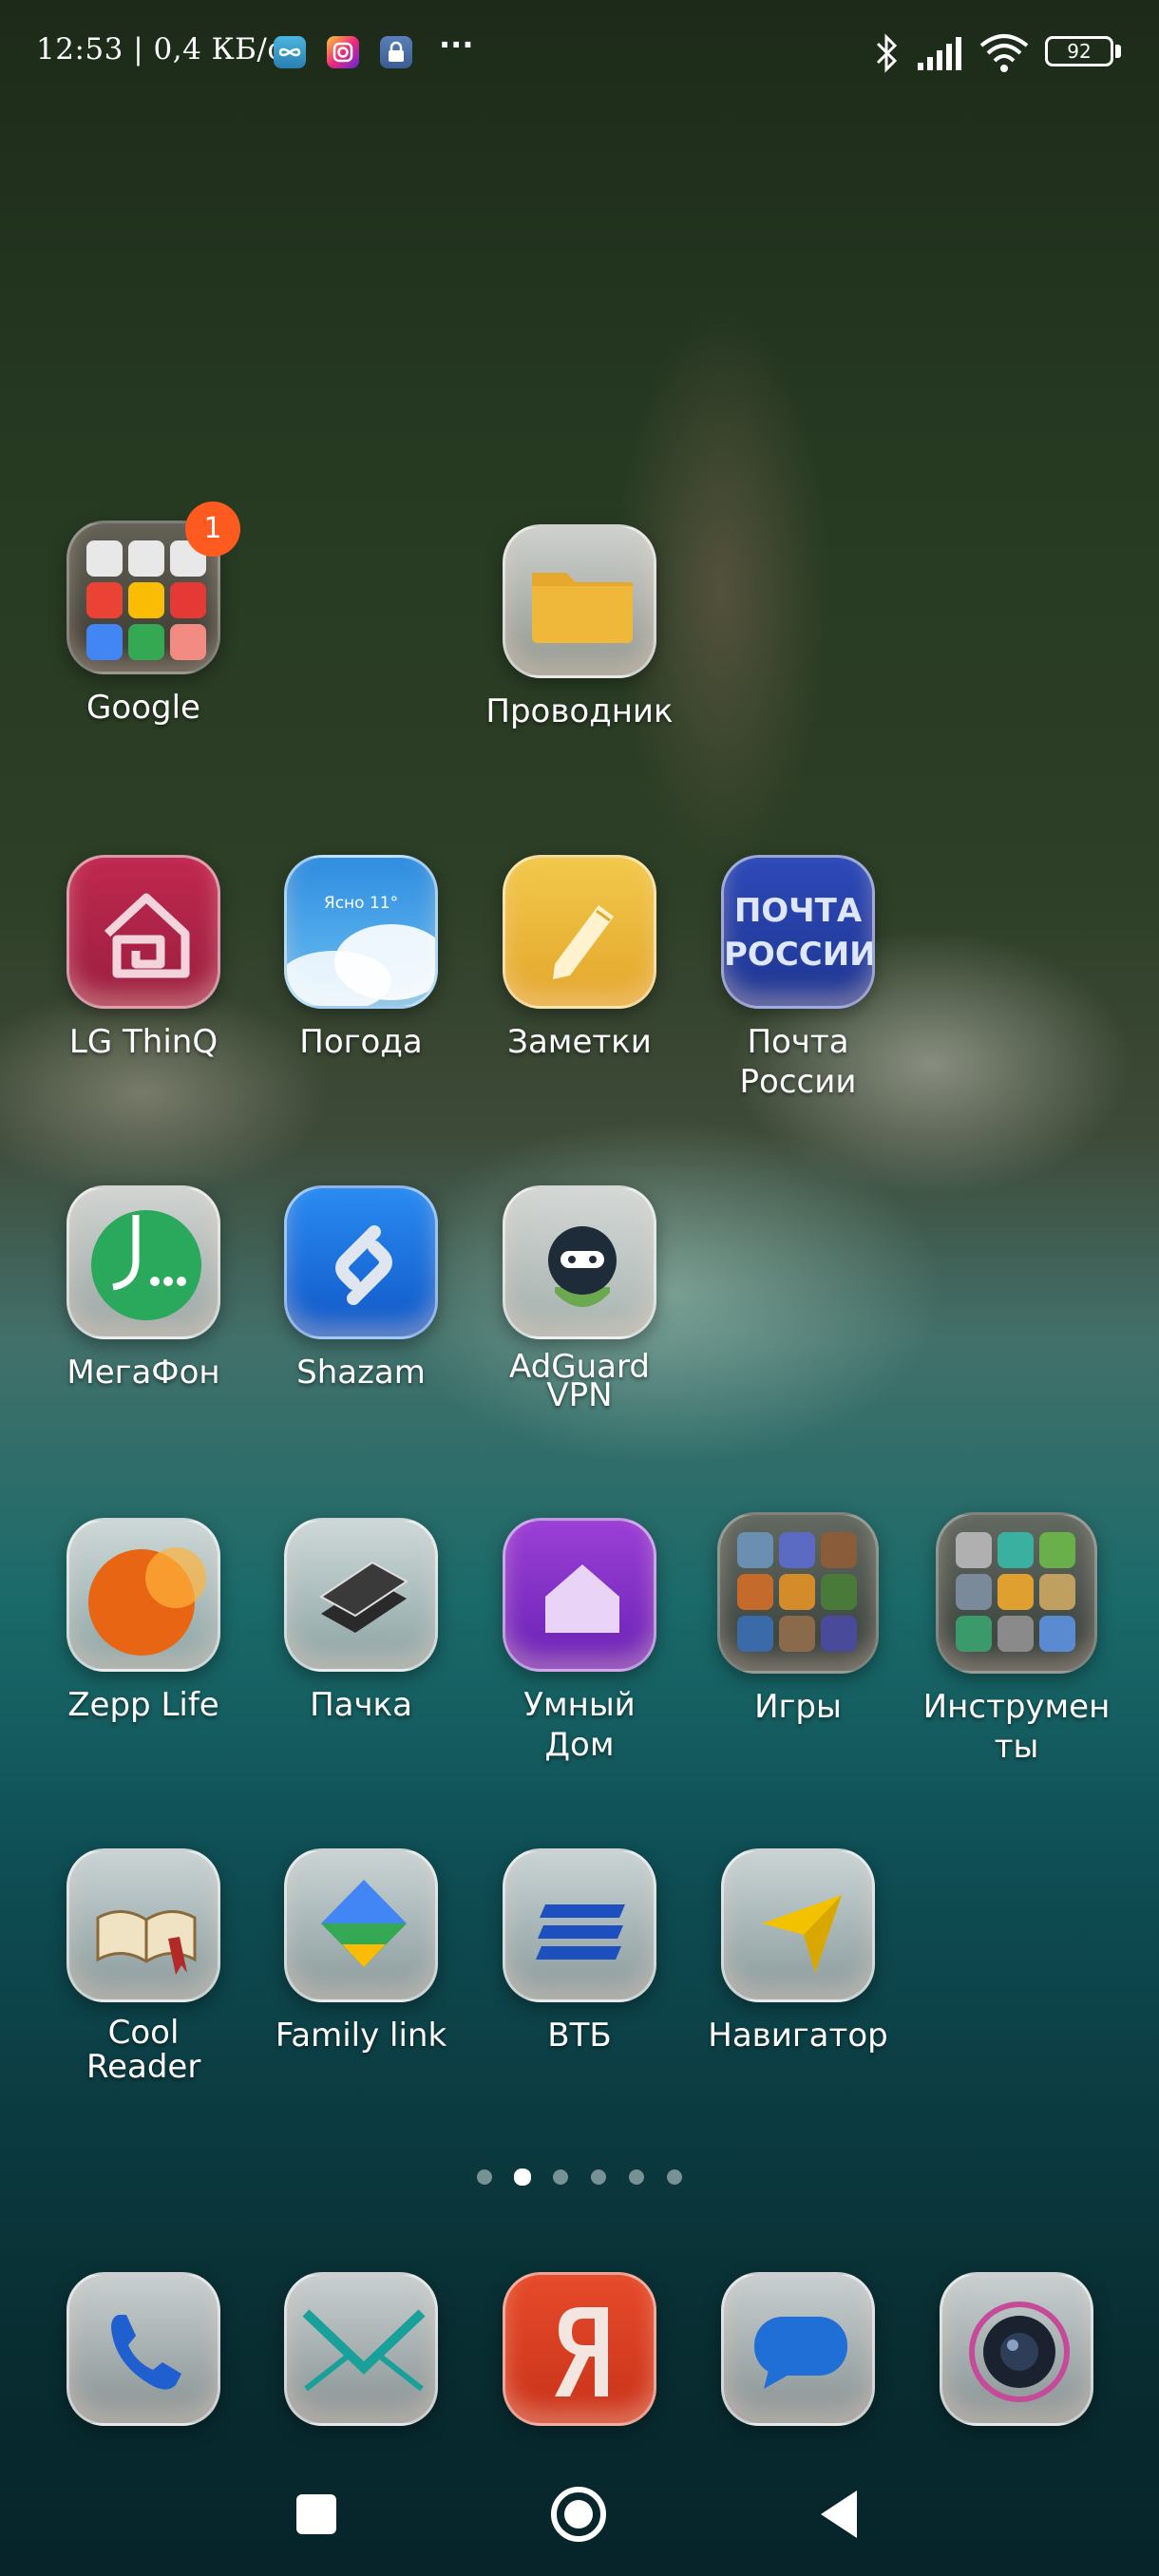  Describe the element at coordinates (578, 2514) in the screenshot. I see `home-button` at that location.